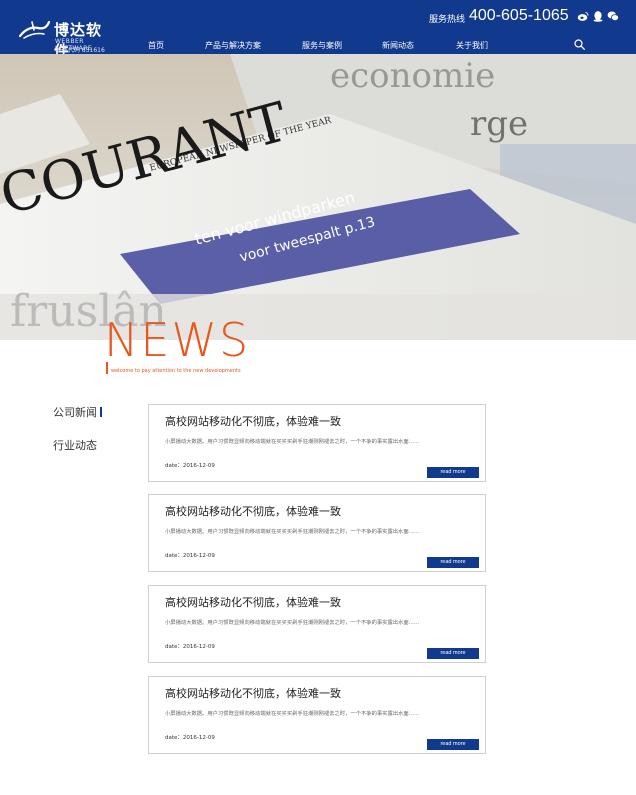 This screenshot has height=795, width=636. Describe the element at coordinates (613, 16) in the screenshot. I see `wechat-icon` at that location.